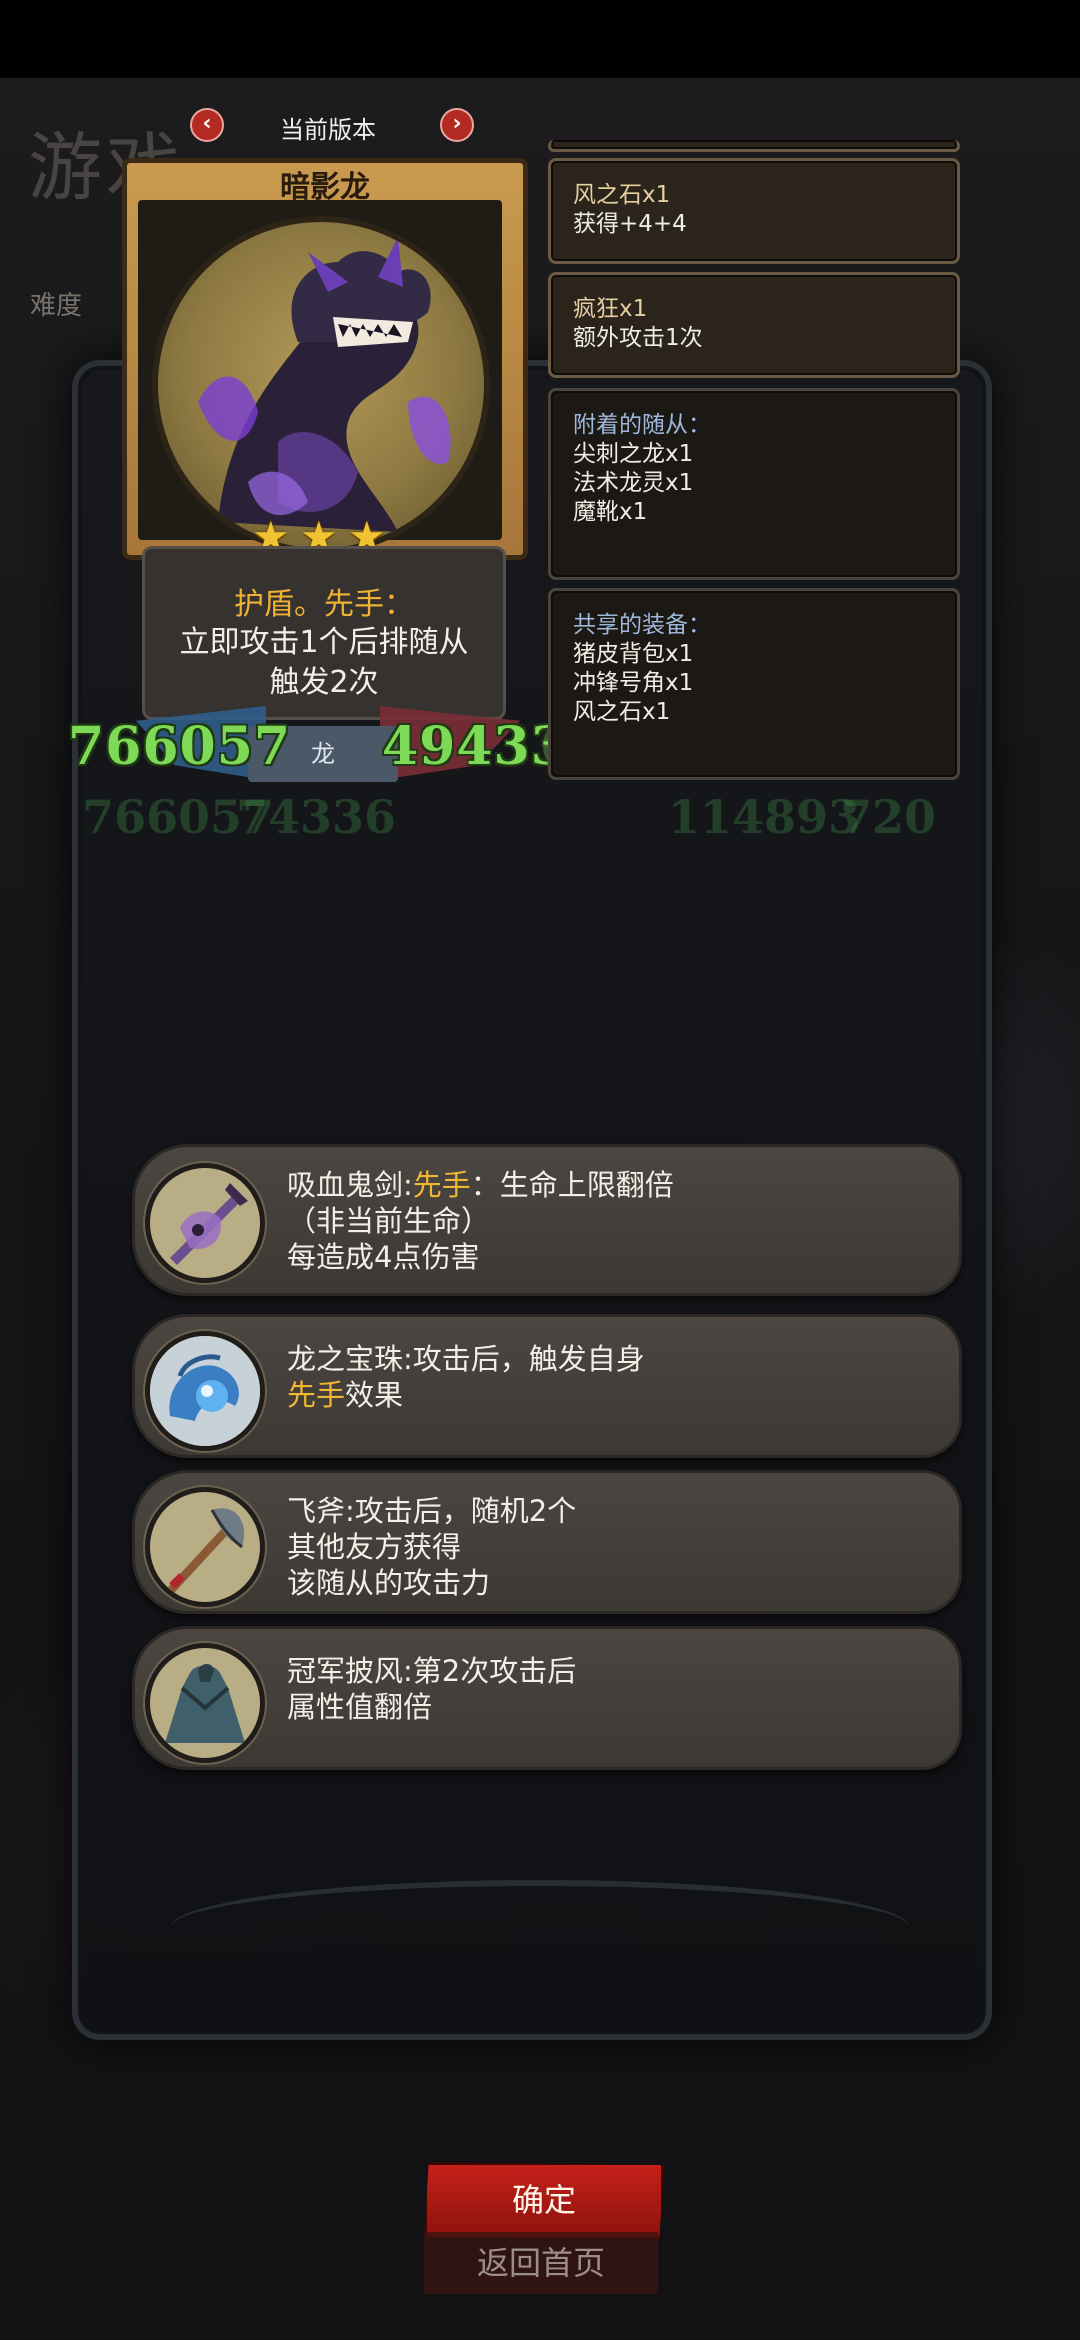 Image resolution: width=1080 pixels, height=2340 pixels. What do you see at coordinates (888, 817) in the screenshot?
I see `faded-number: 720` at bounding box center [888, 817].